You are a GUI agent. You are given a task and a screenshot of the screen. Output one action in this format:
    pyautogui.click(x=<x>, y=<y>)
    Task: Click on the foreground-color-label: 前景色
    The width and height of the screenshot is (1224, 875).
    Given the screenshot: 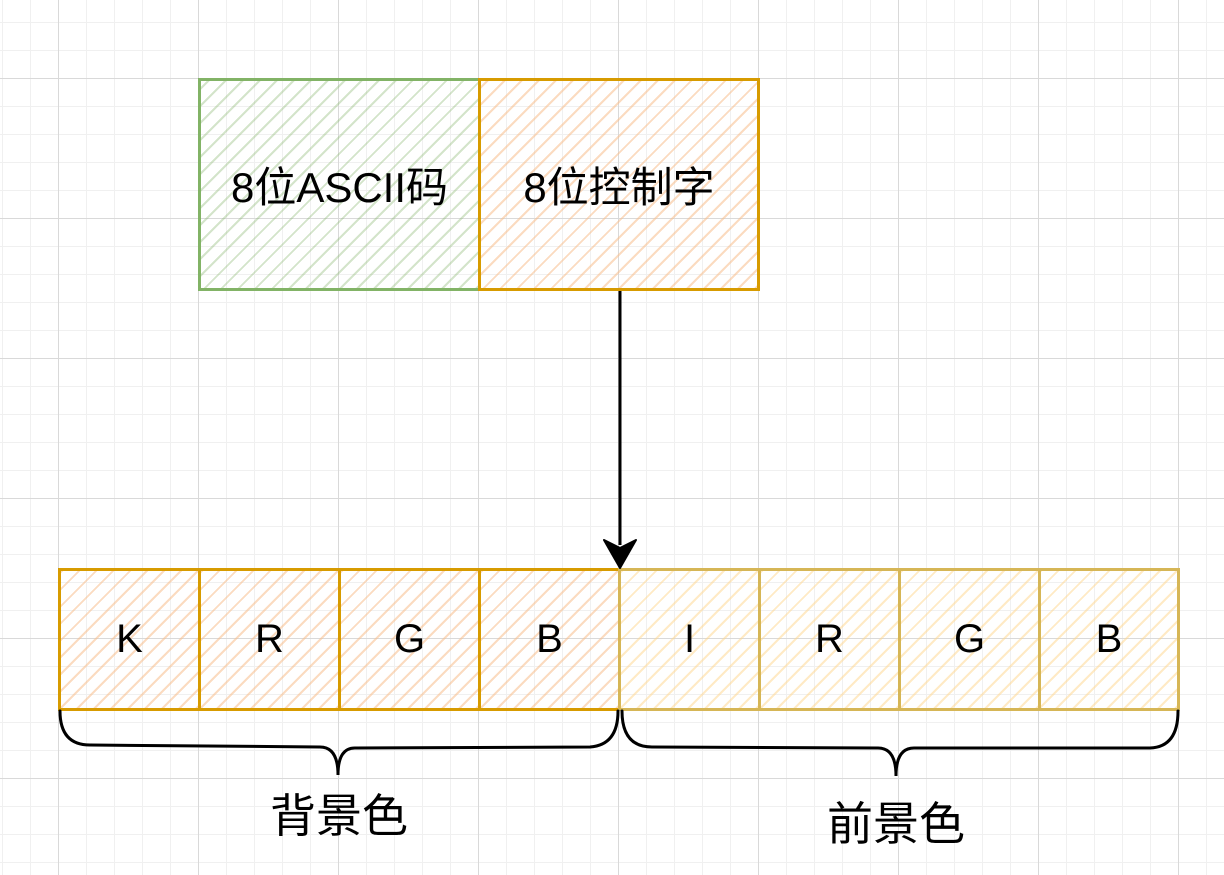 What is the action you would take?
    pyautogui.click(x=896, y=824)
    